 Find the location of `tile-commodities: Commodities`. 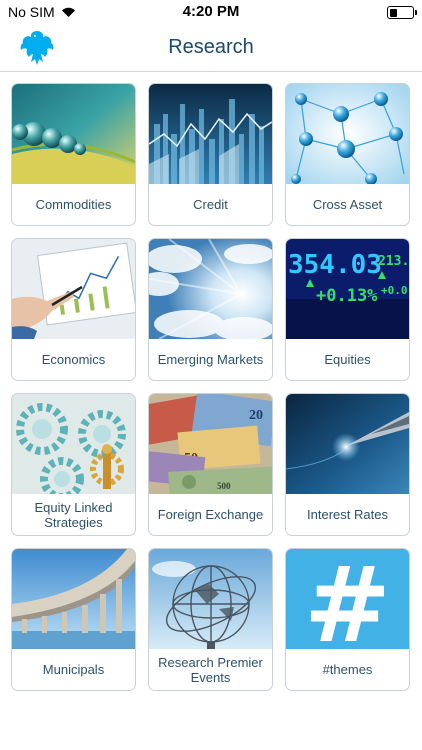

tile-commodities: Commodities is located at coordinates (73, 154).